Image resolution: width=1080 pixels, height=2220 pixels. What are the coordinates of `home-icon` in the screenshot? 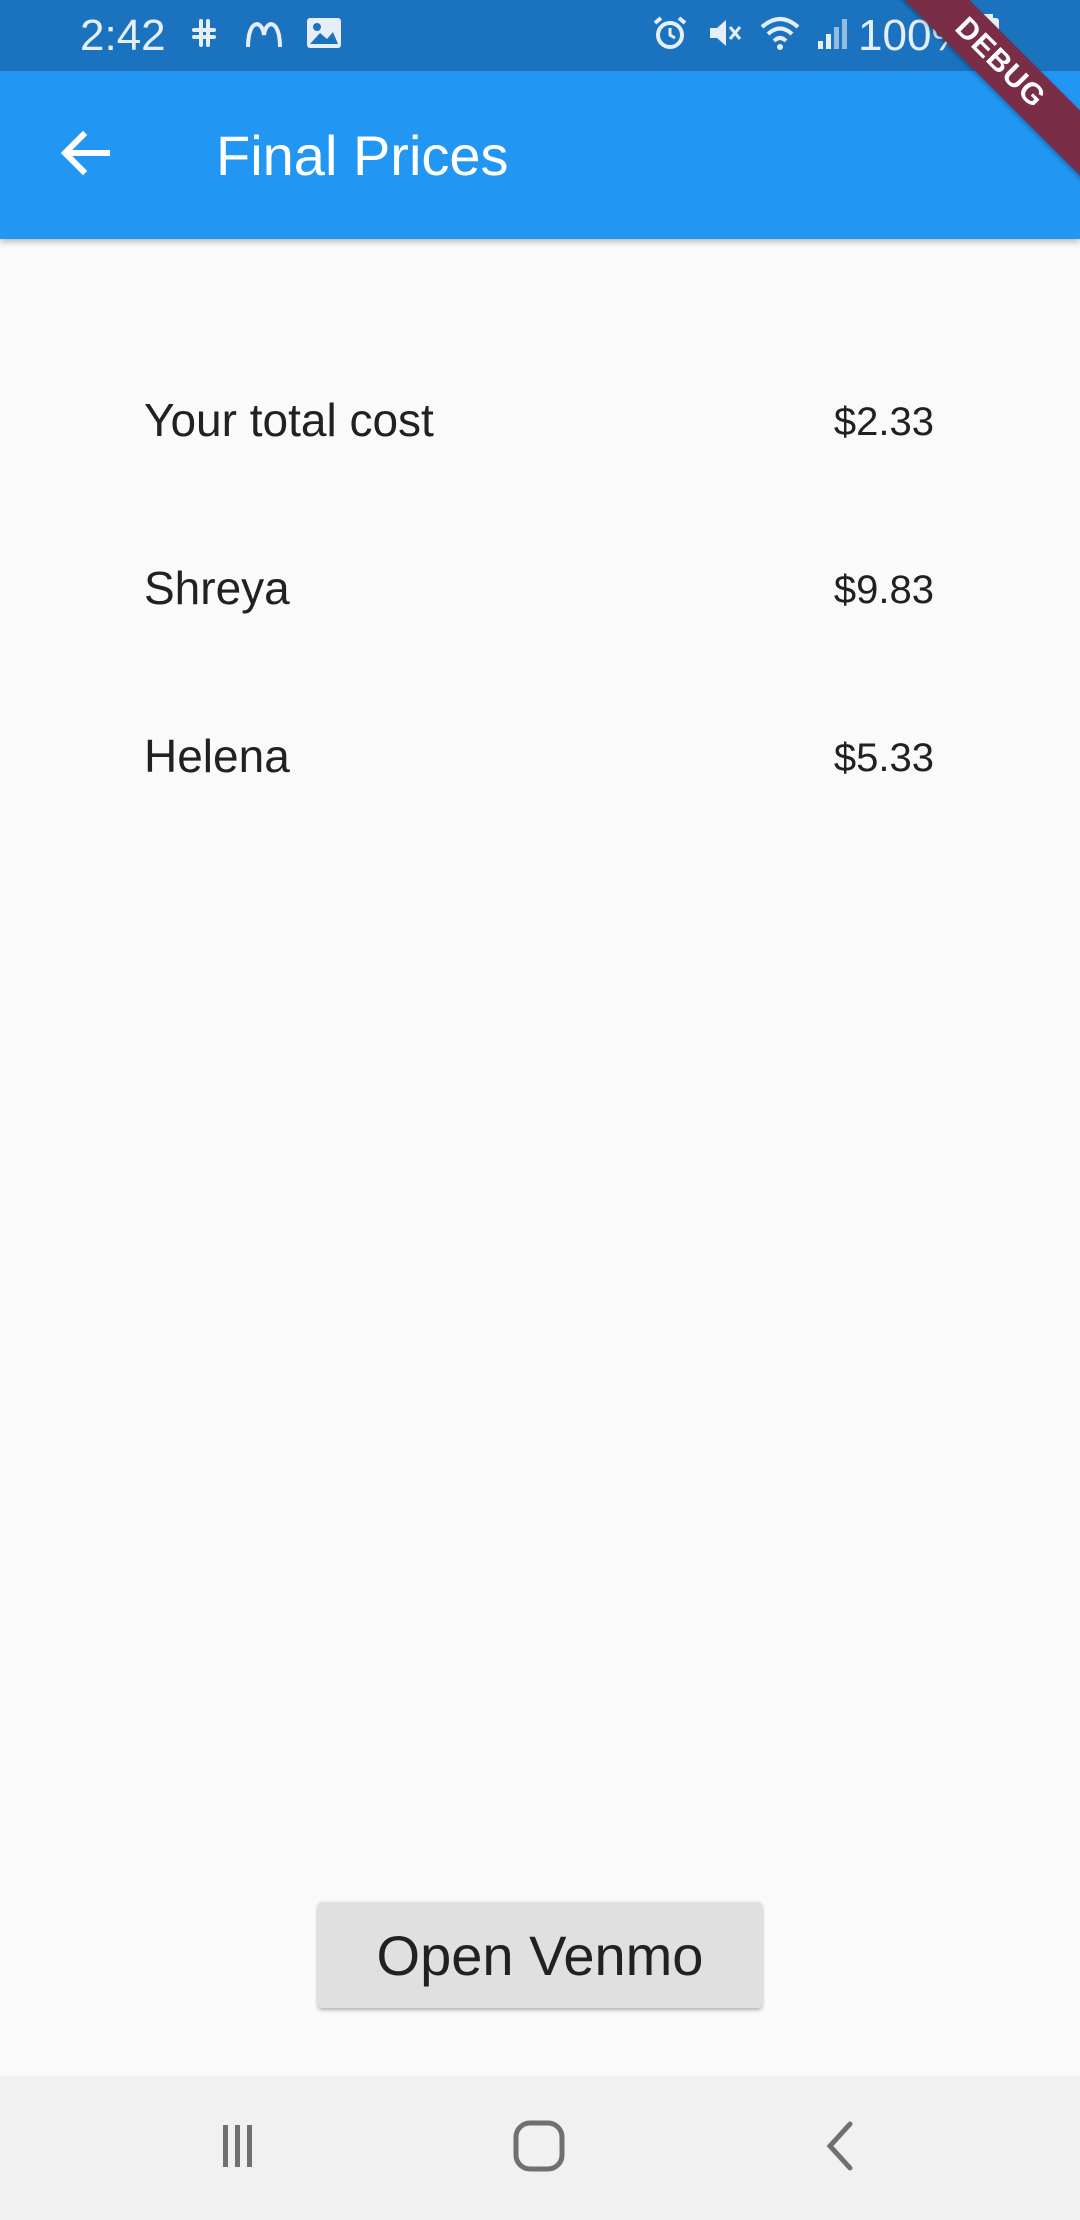 It's located at (539, 2148).